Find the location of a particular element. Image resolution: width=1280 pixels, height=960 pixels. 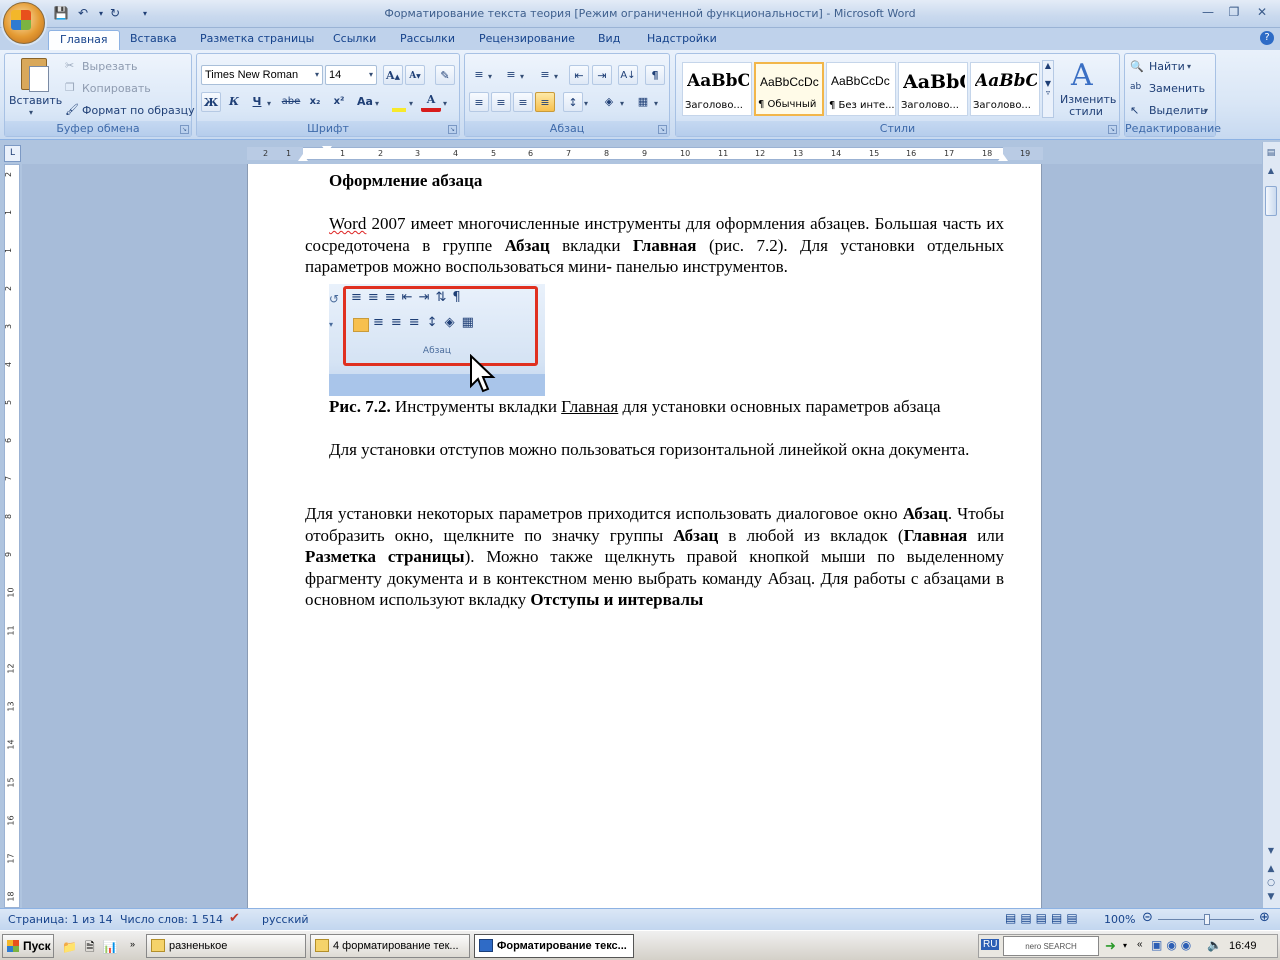

nero-search-field: nero SEARCH is located at coordinates (1051, 946).